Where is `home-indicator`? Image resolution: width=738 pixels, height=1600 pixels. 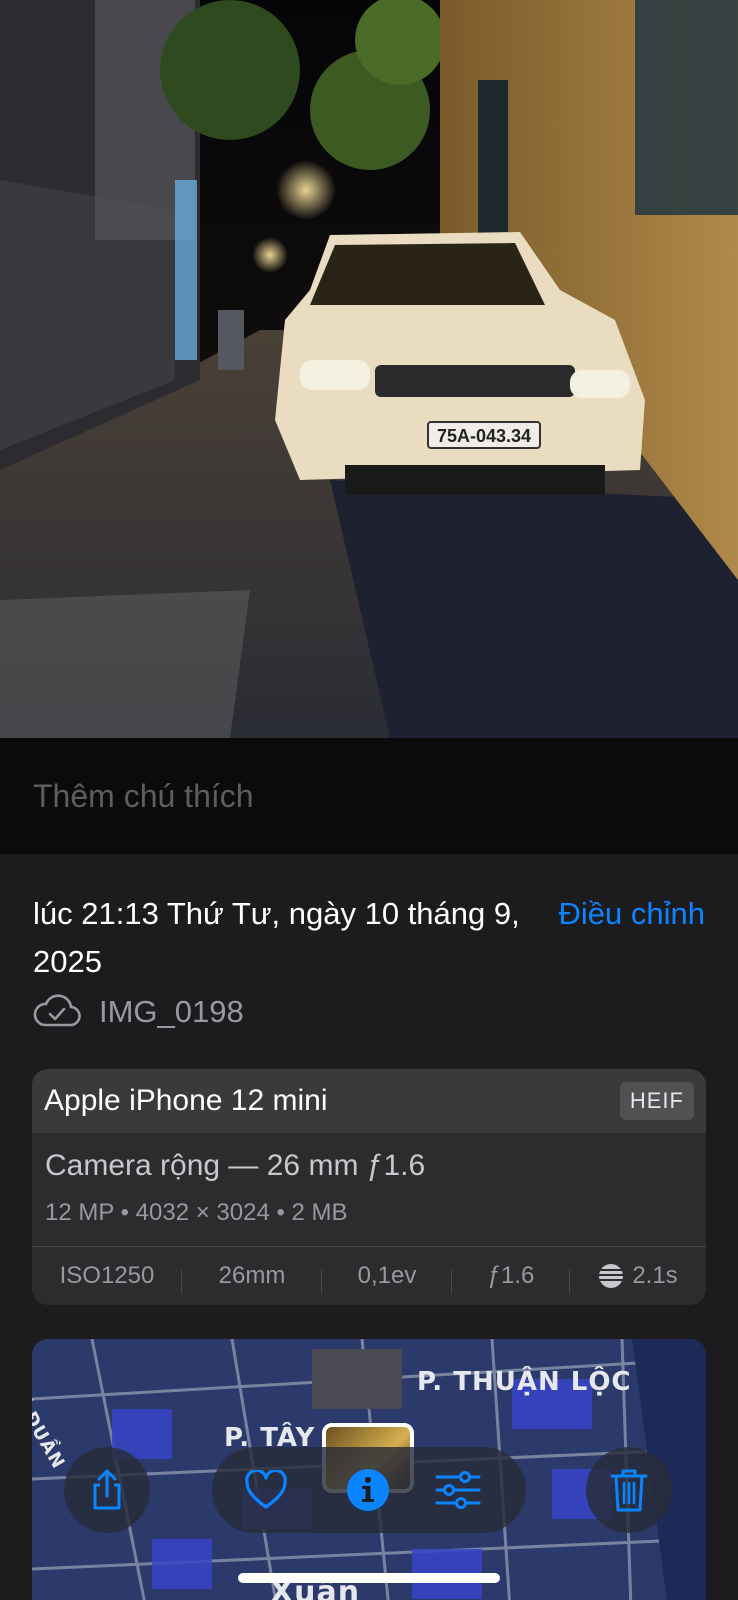 home-indicator is located at coordinates (369, 1578).